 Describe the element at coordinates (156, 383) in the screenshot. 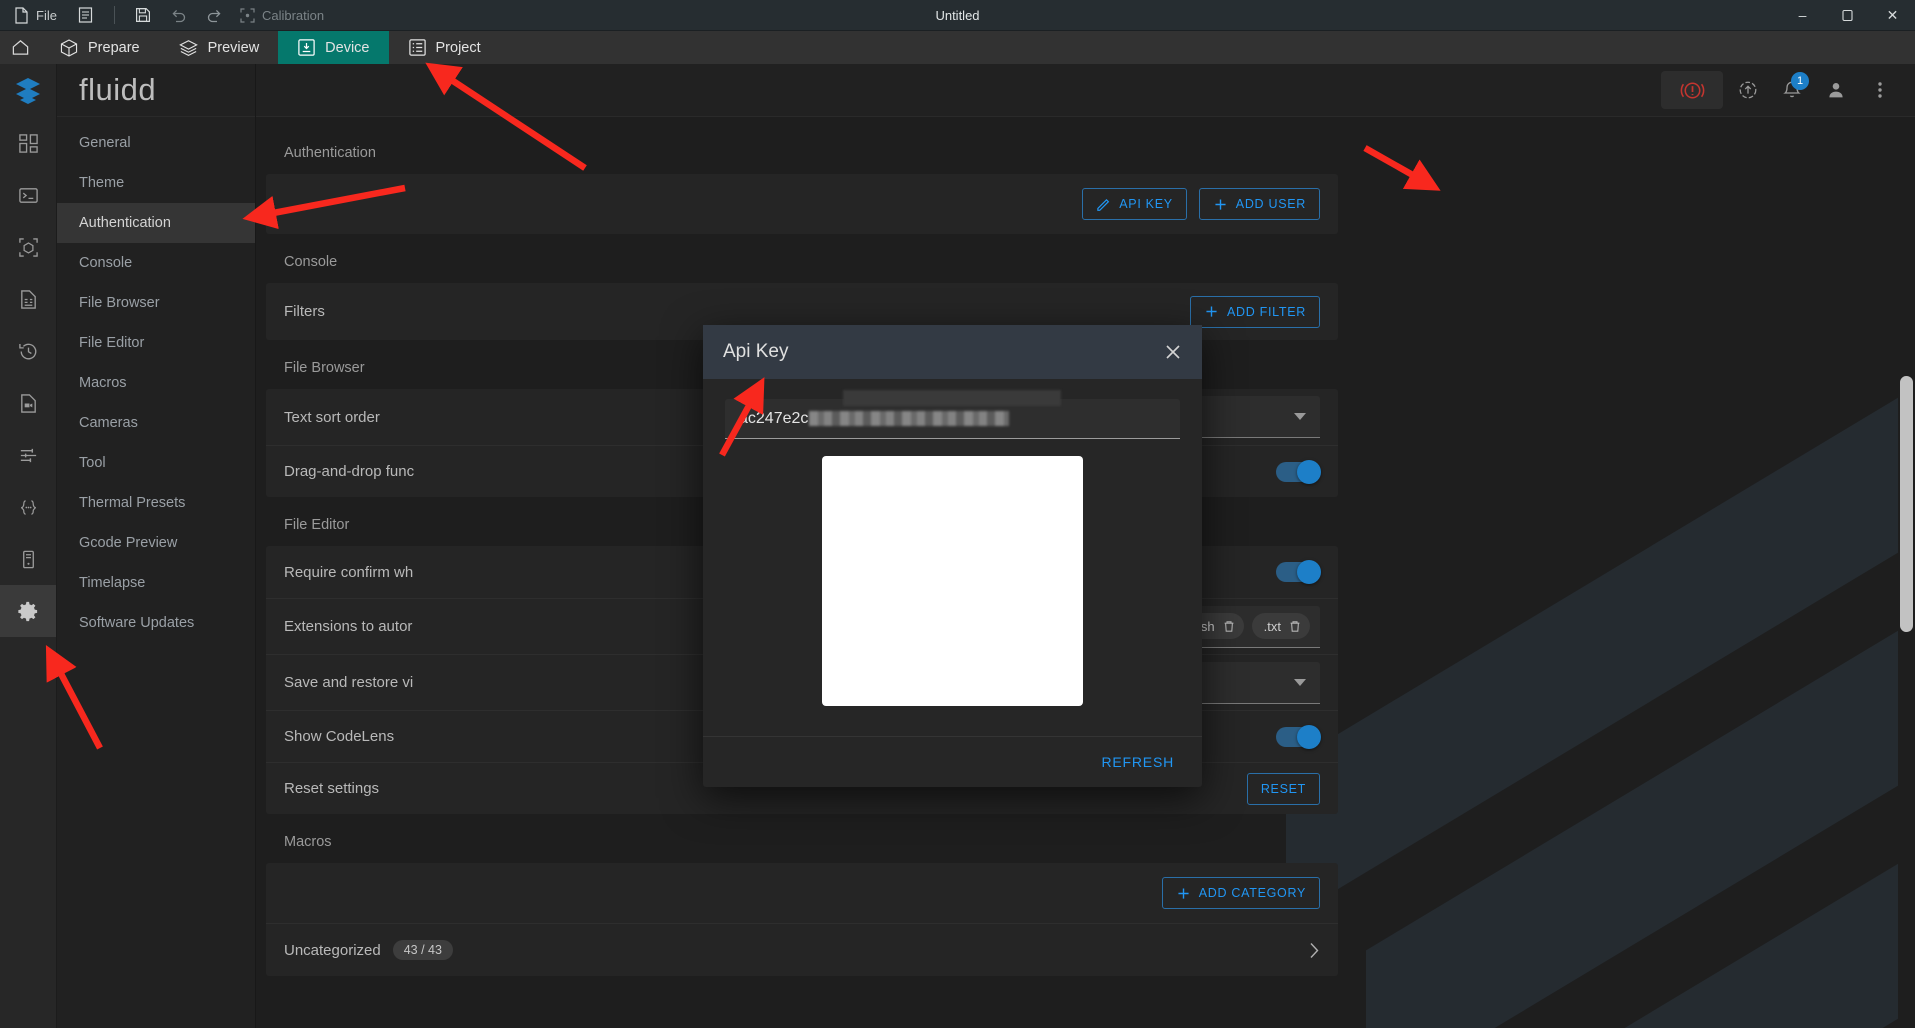

I see `sidebar-item-macros: Macros` at that location.